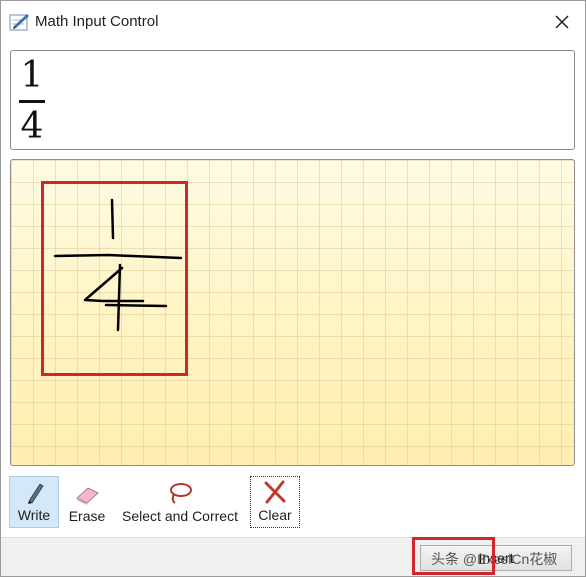  What do you see at coordinates (180, 516) in the screenshot?
I see `select-and-correct-label: Select and Correct` at bounding box center [180, 516].